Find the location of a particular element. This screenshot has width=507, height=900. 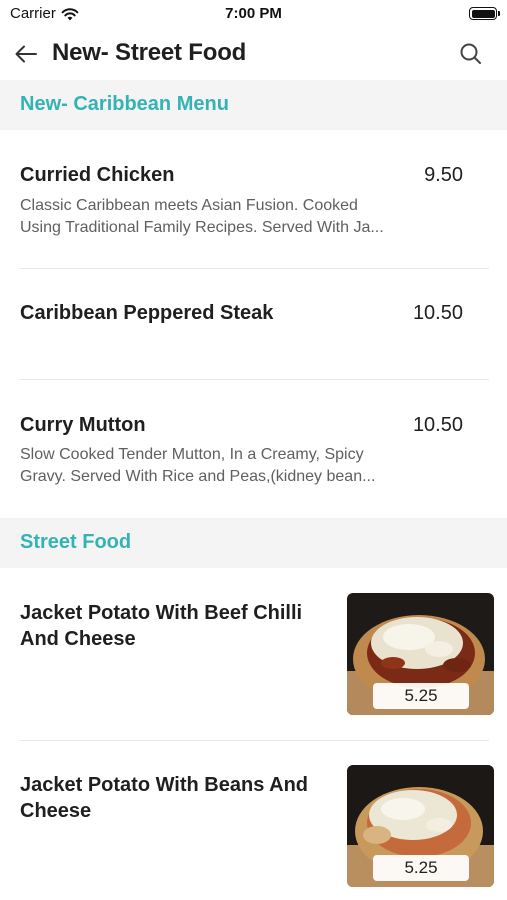

section-title: Street Food is located at coordinates (76, 542).